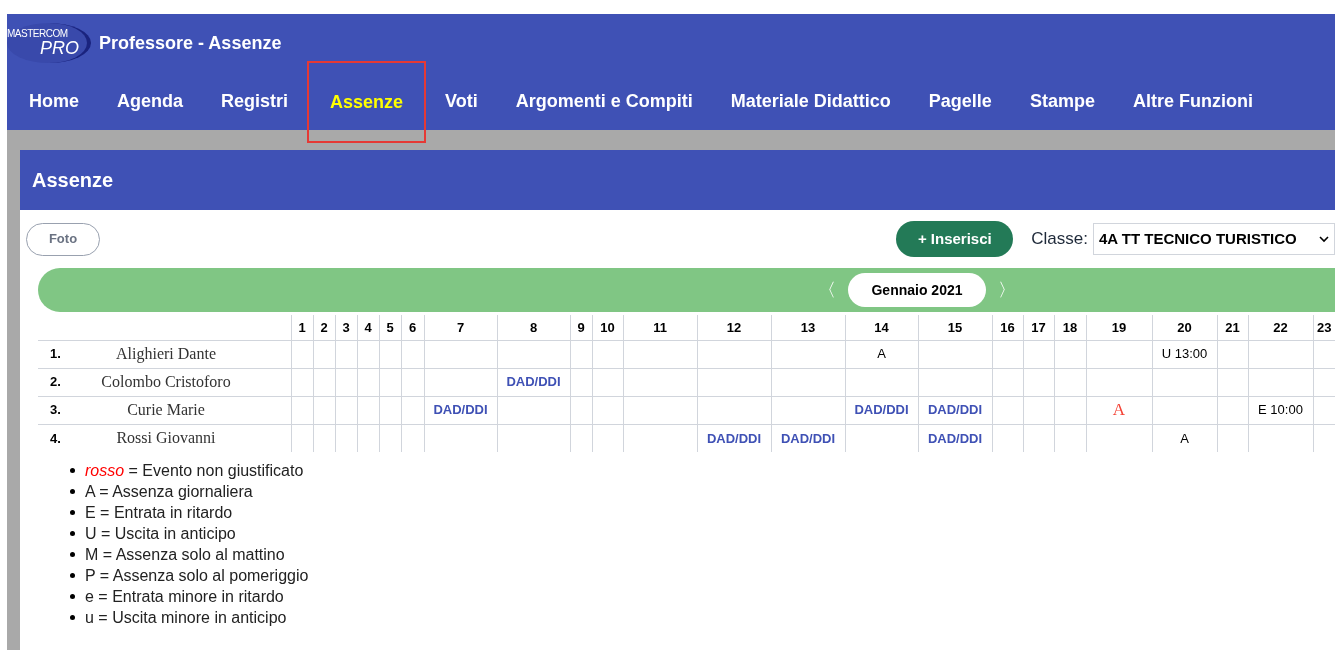 Image resolution: width=1335 pixels, height=650 pixels. What do you see at coordinates (1119, 327) in the screenshot?
I see `column-header: 19` at bounding box center [1119, 327].